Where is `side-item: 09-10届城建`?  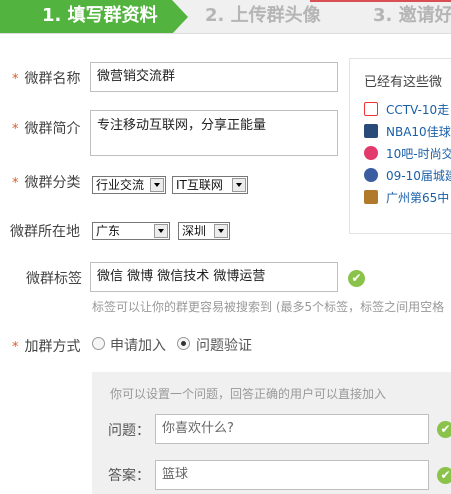
side-item: 09-10届城建 is located at coordinates (407, 176).